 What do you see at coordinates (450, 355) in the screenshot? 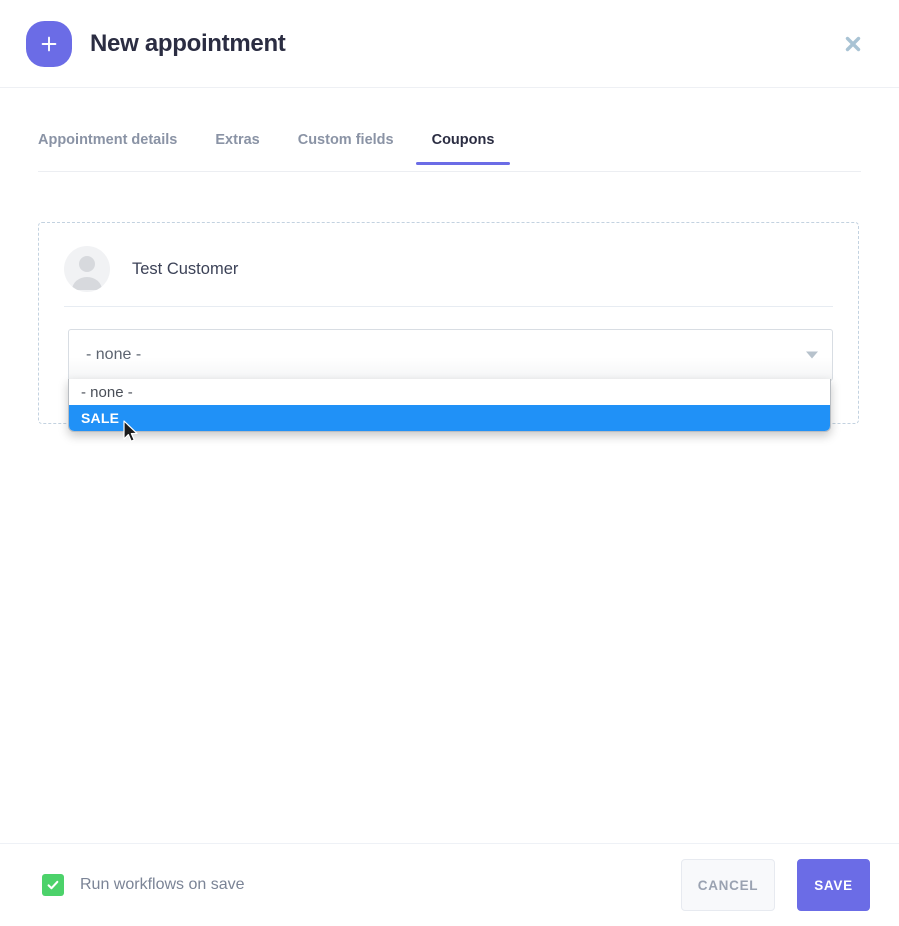
I see `coupon-select: - none -` at bounding box center [450, 355].